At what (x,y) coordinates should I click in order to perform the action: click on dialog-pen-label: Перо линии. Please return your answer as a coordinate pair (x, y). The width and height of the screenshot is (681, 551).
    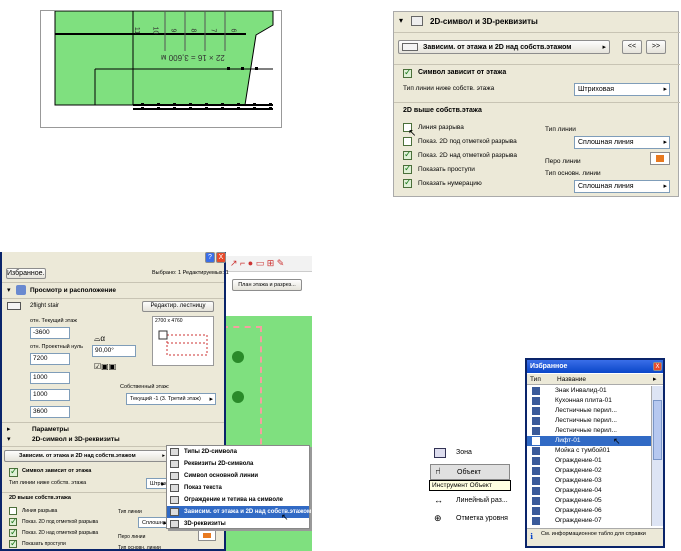
    Looking at the image, I should click on (132, 537).